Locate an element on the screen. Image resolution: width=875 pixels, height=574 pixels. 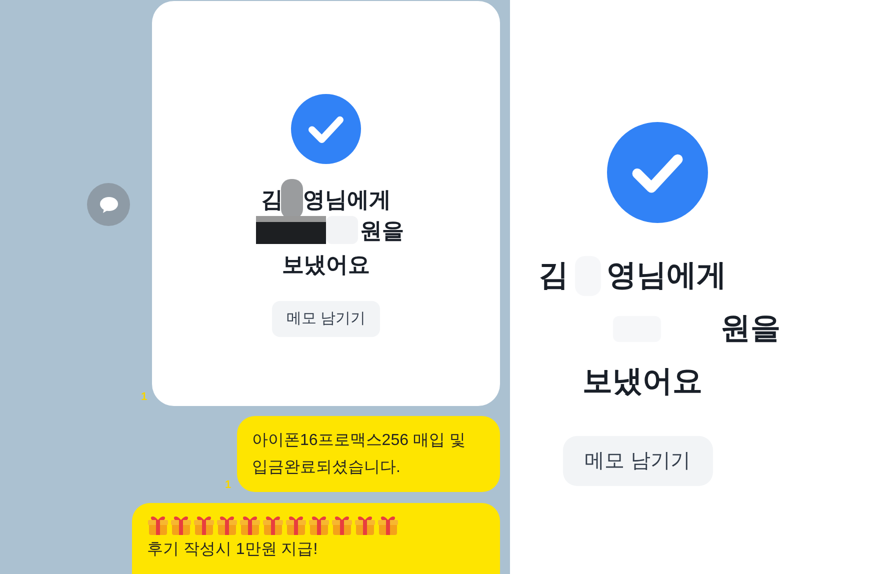
chat-bubble-icon is located at coordinates (108, 204).